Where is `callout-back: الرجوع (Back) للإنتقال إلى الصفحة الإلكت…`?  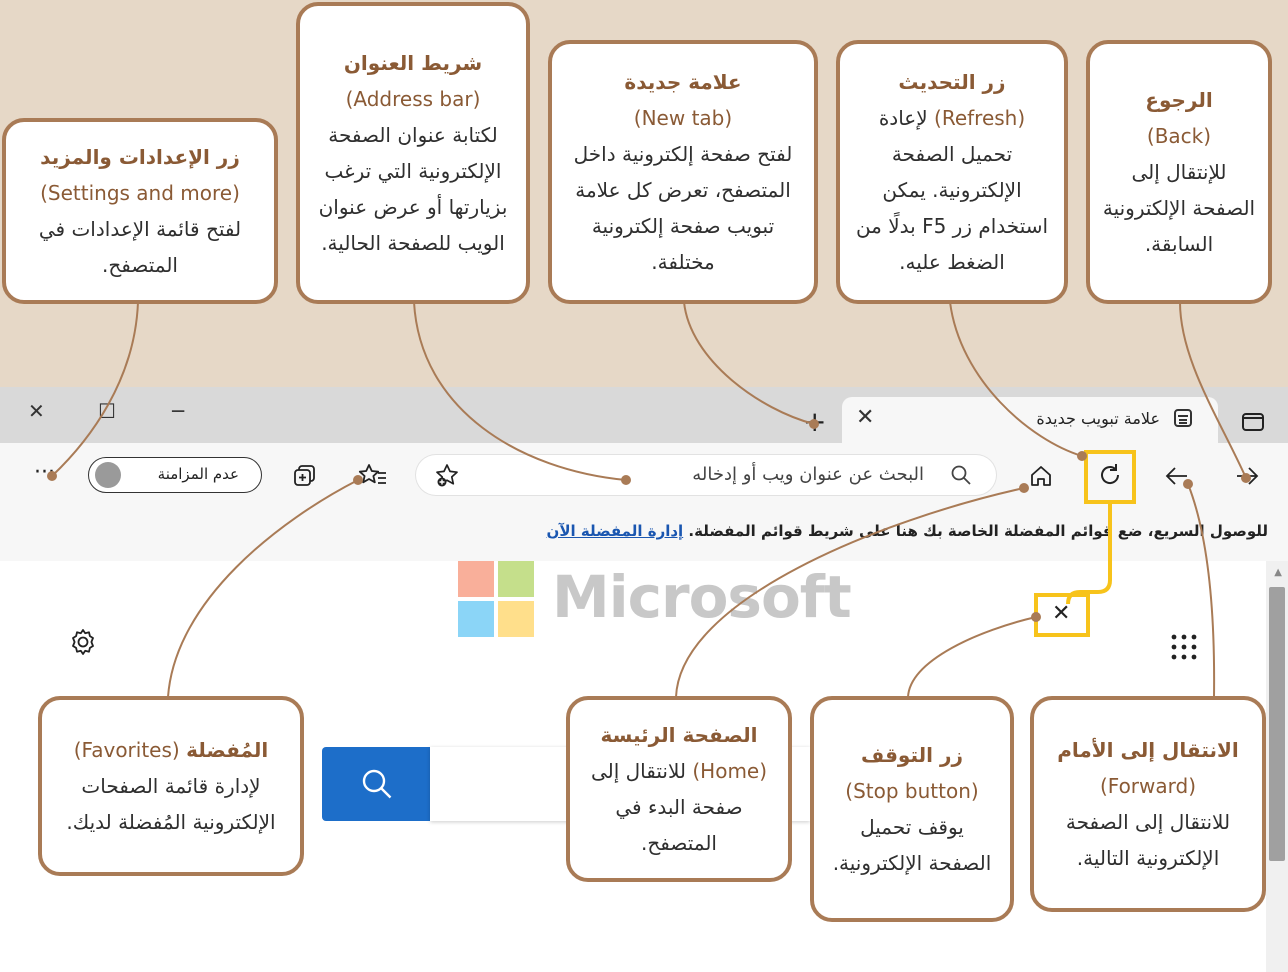
callout-back: الرجوع (Back) للإنتقال إلى الصفحة الإلكت… is located at coordinates (1179, 172).